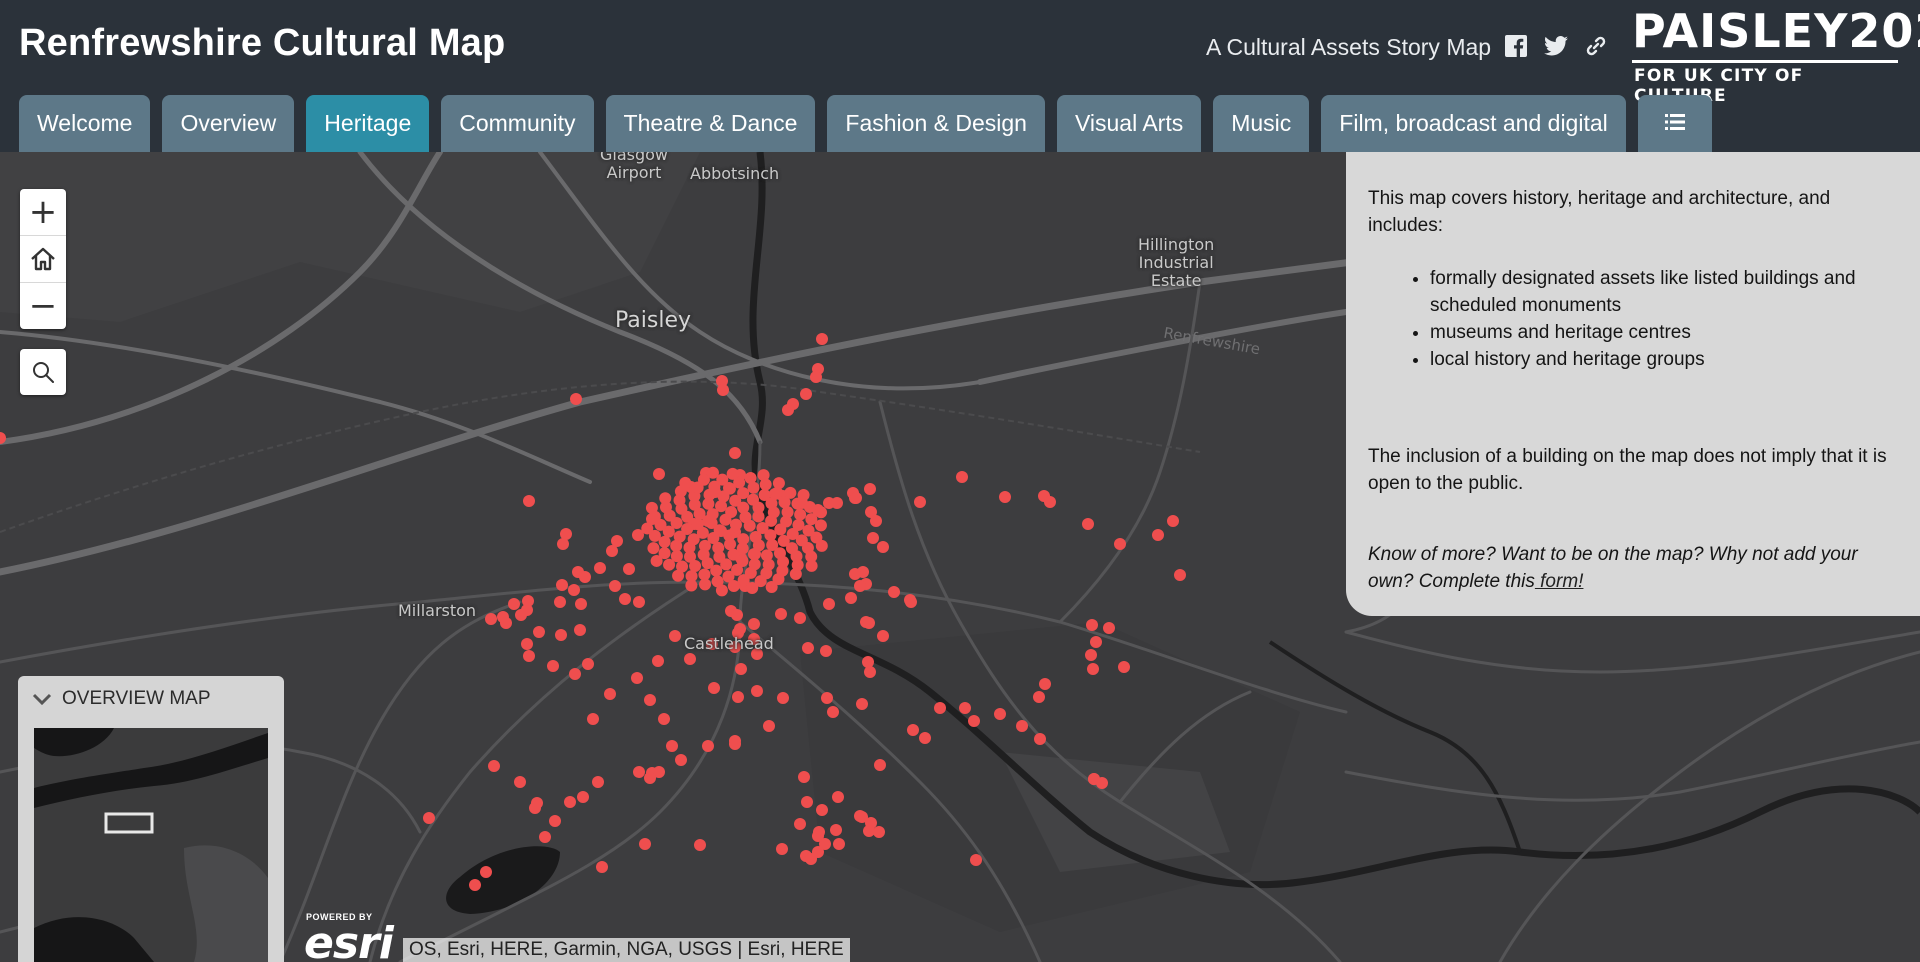 This screenshot has height=962, width=1920. What do you see at coordinates (1129, 123) in the screenshot?
I see `tab-visual-arts: Visual Arts` at bounding box center [1129, 123].